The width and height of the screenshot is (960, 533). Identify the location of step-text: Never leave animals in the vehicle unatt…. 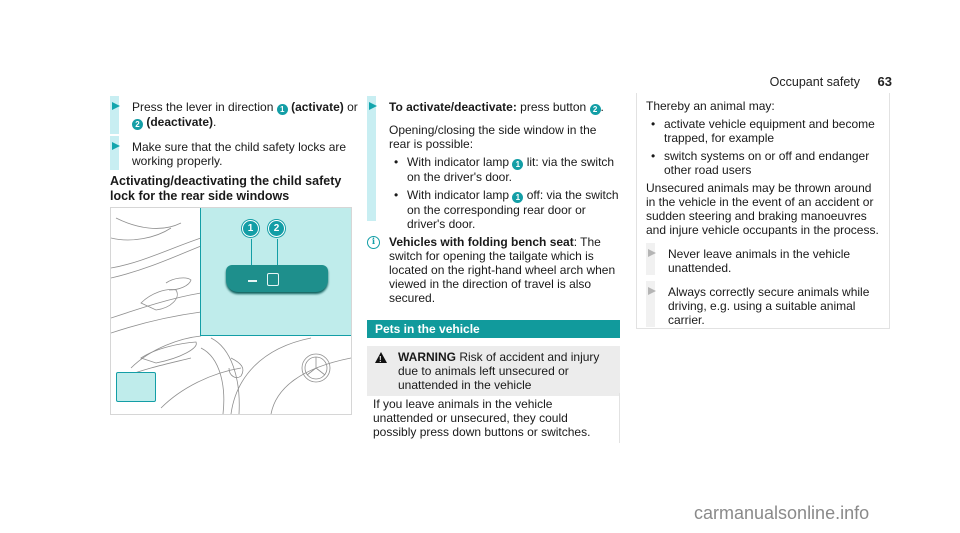
(759, 261).